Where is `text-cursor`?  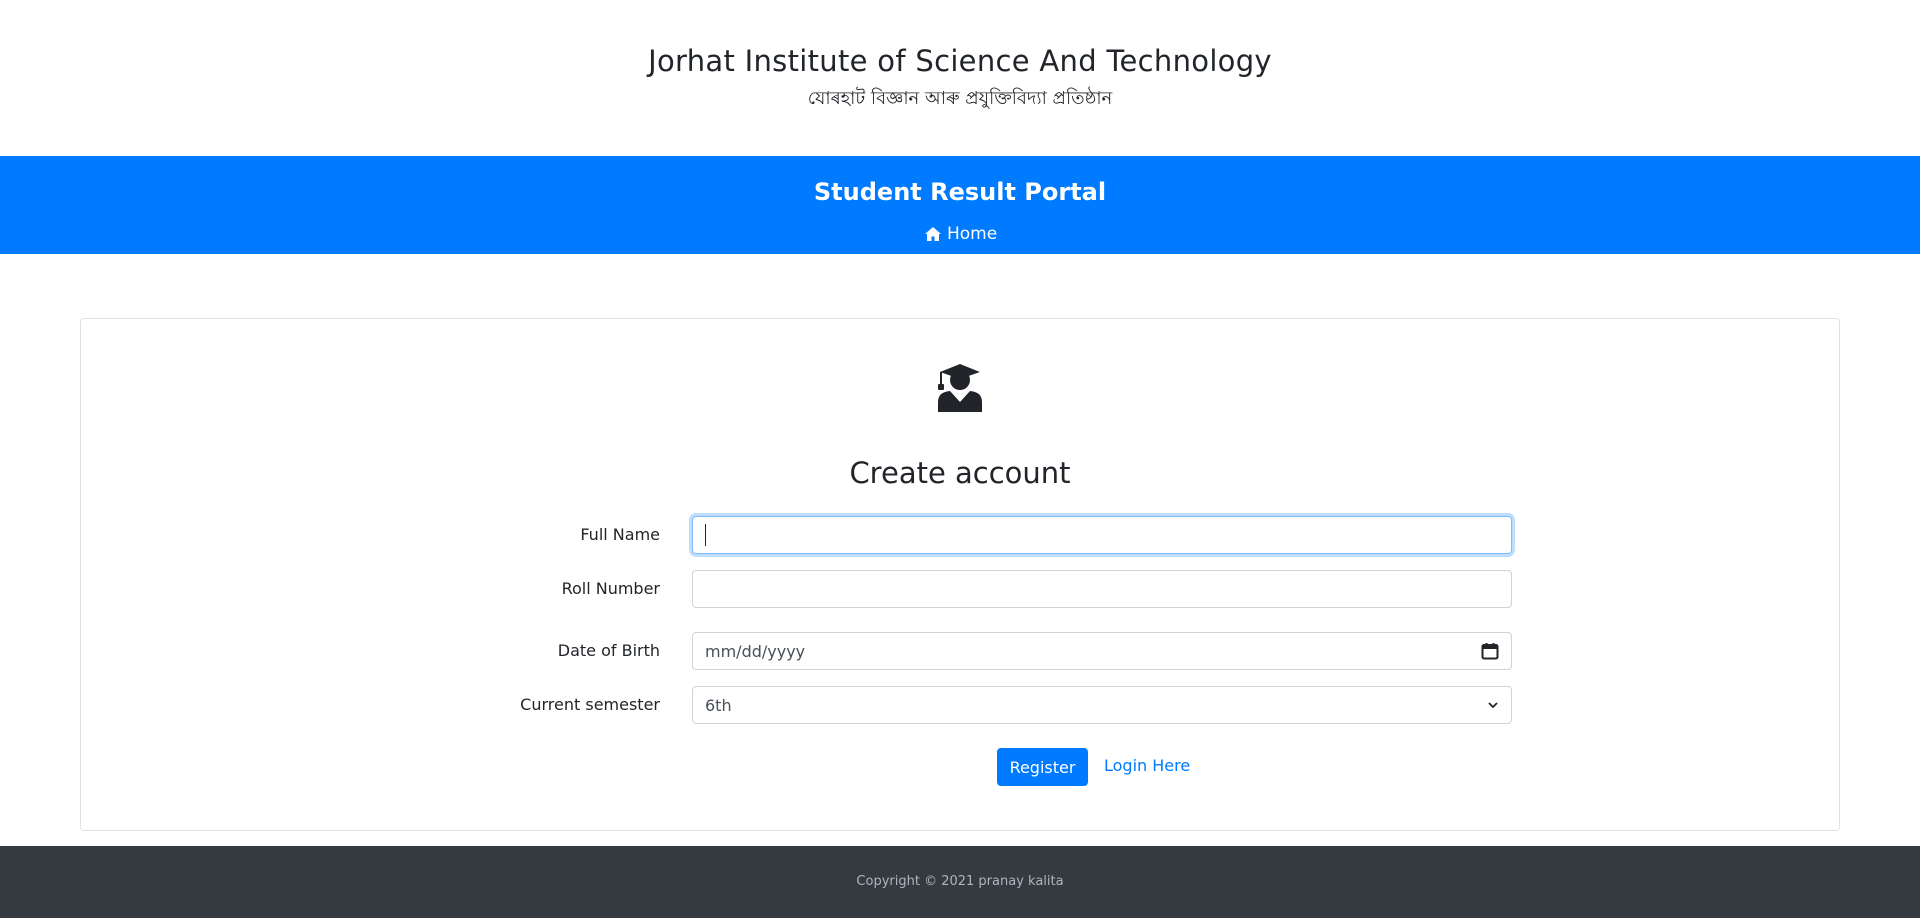
text-cursor is located at coordinates (705, 535).